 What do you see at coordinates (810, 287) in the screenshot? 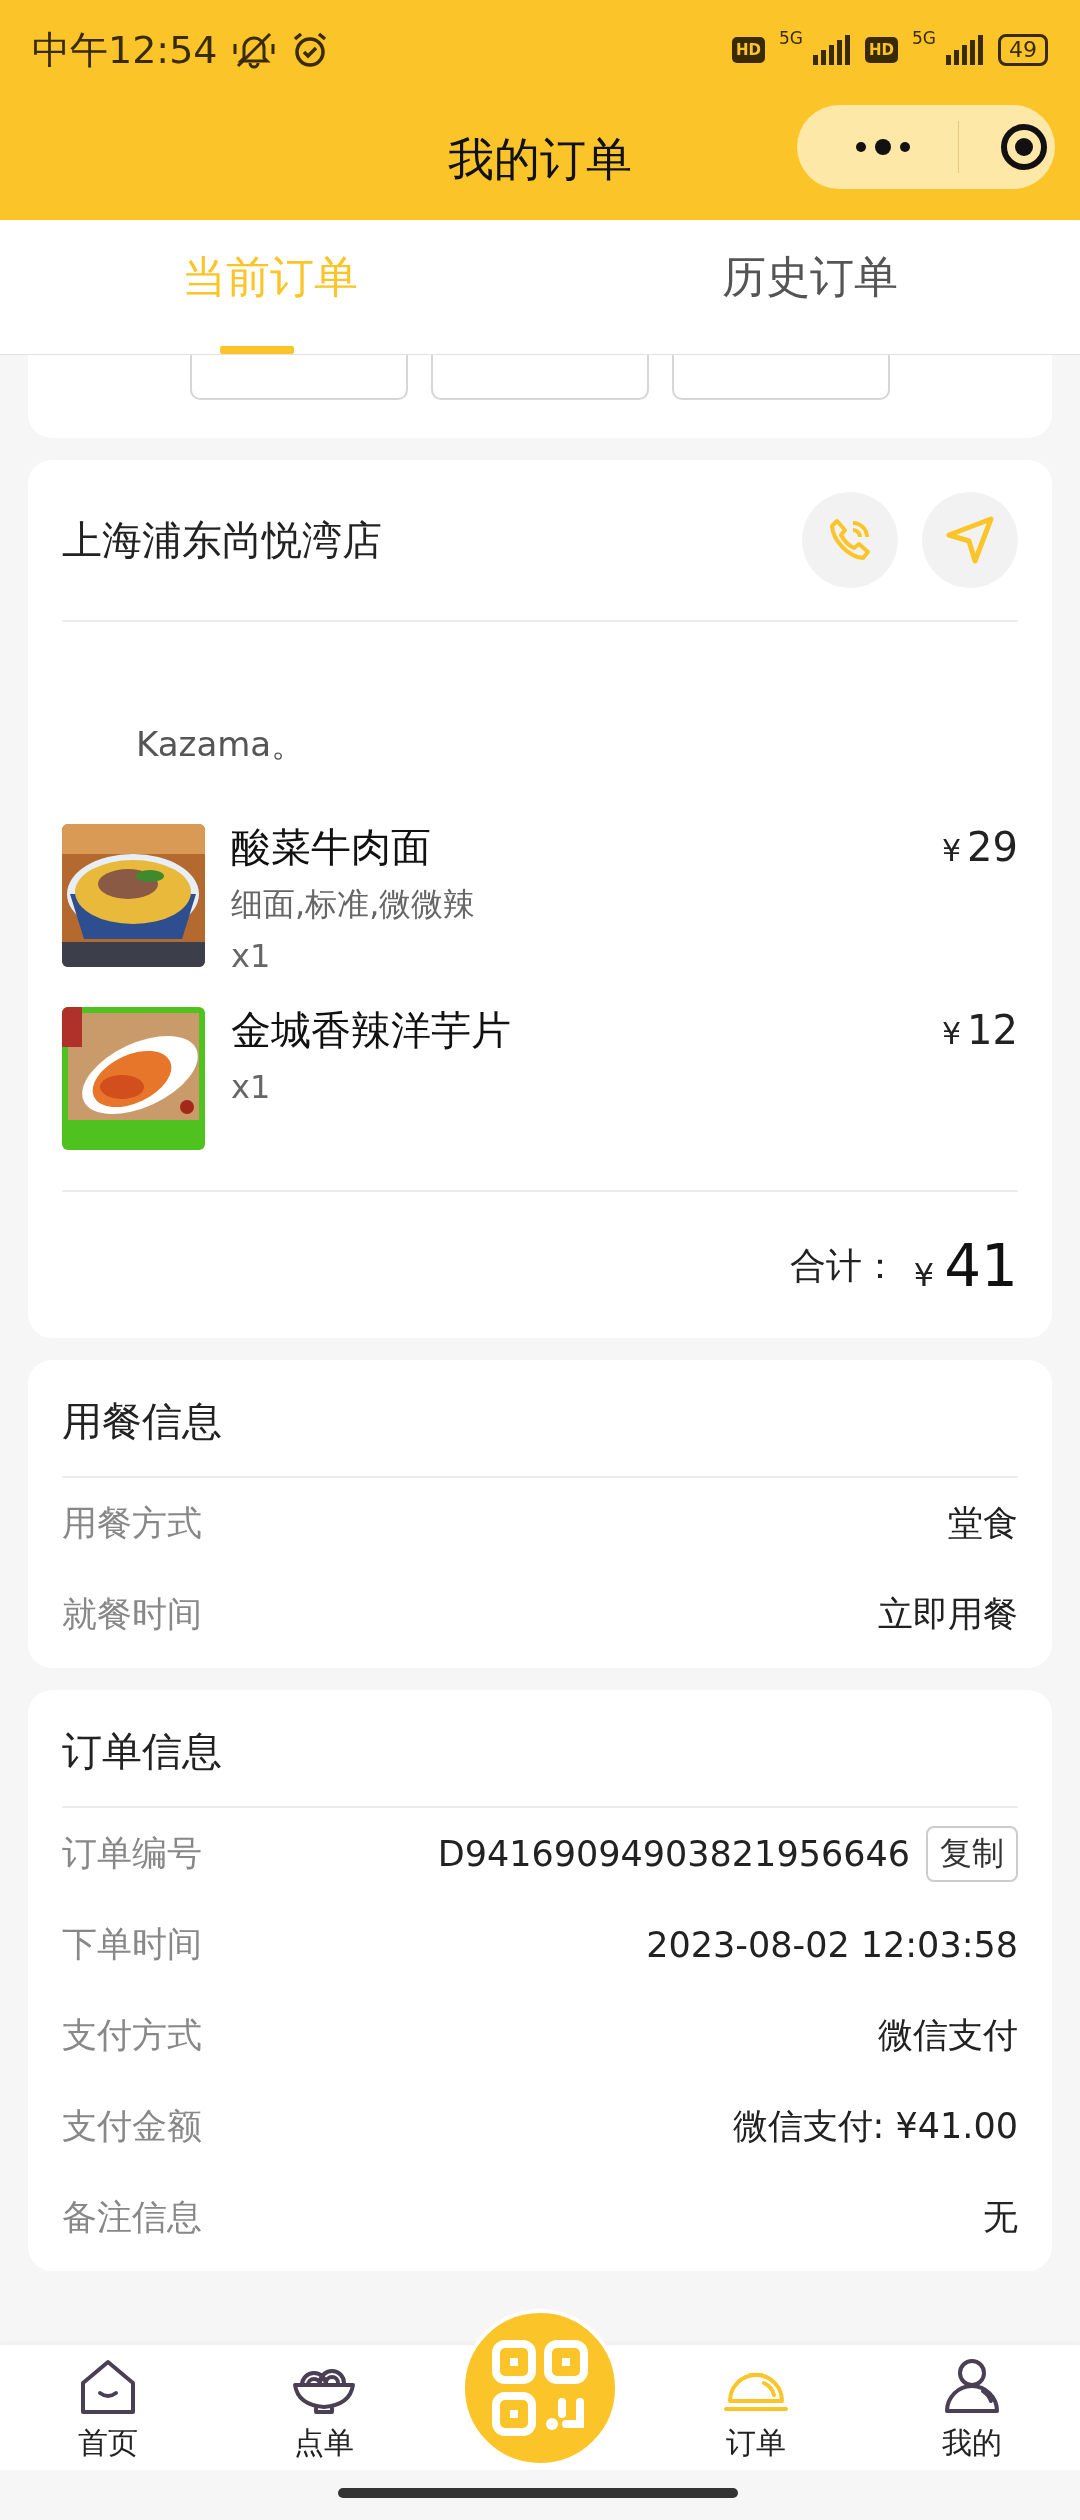
I see `tab: 历史订单` at bounding box center [810, 287].